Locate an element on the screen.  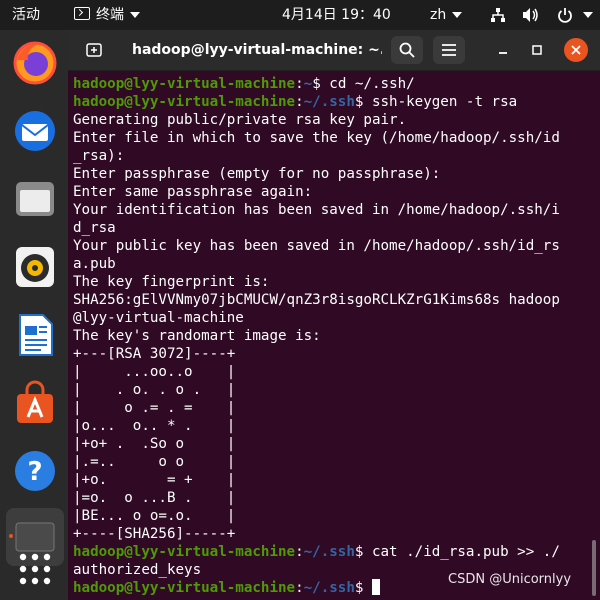
output-line: +----[SHA256]-----+ is located at coordinates (333, 534).